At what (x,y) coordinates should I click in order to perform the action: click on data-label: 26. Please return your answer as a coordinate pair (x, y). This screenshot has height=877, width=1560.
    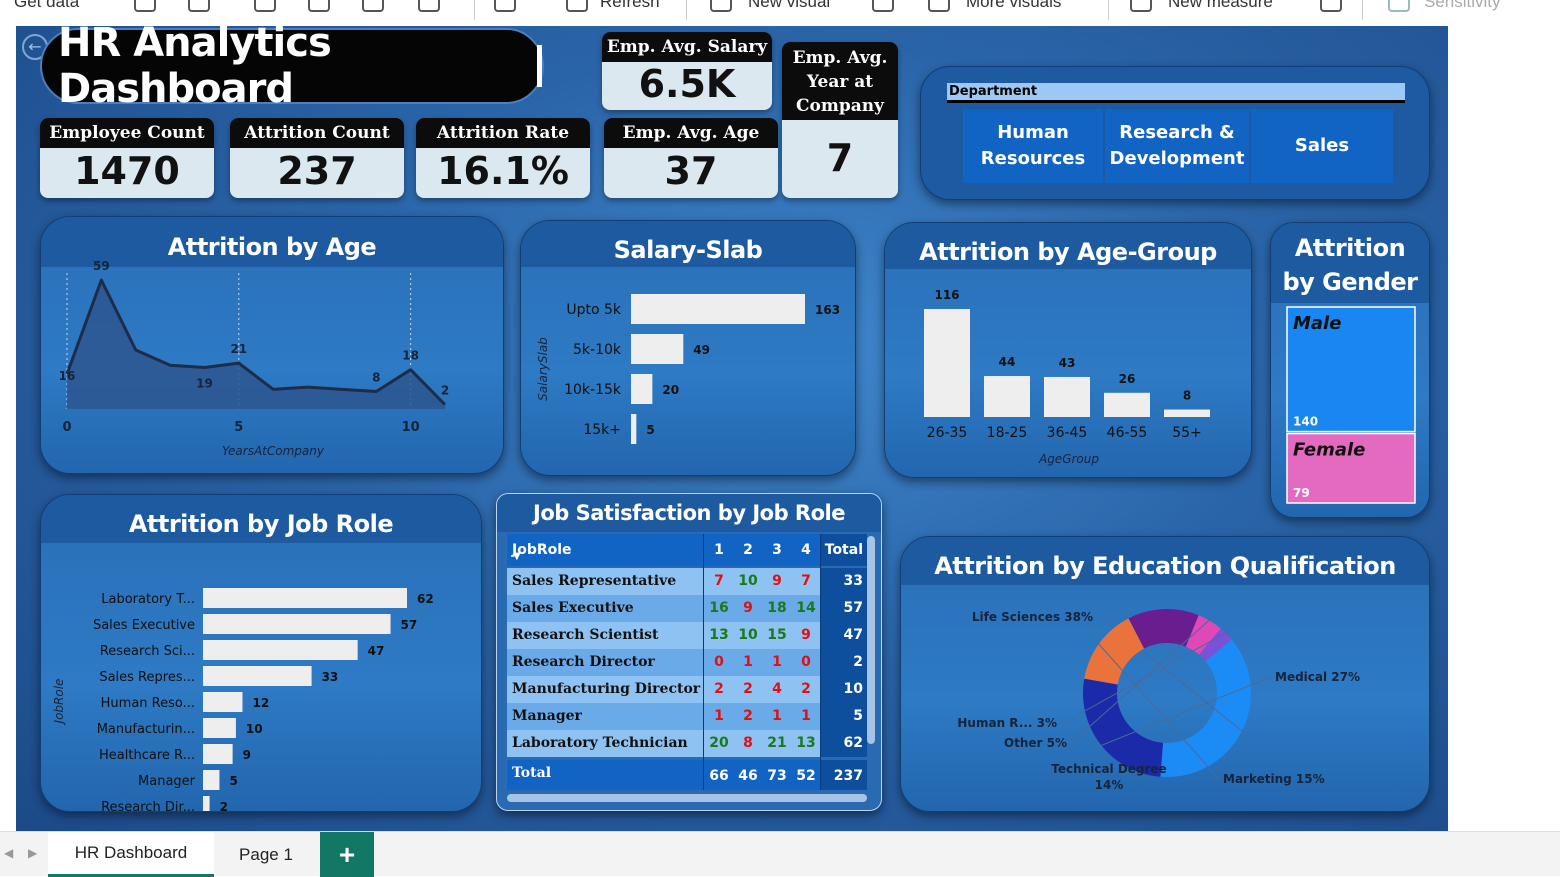
    Looking at the image, I should click on (1127, 379).